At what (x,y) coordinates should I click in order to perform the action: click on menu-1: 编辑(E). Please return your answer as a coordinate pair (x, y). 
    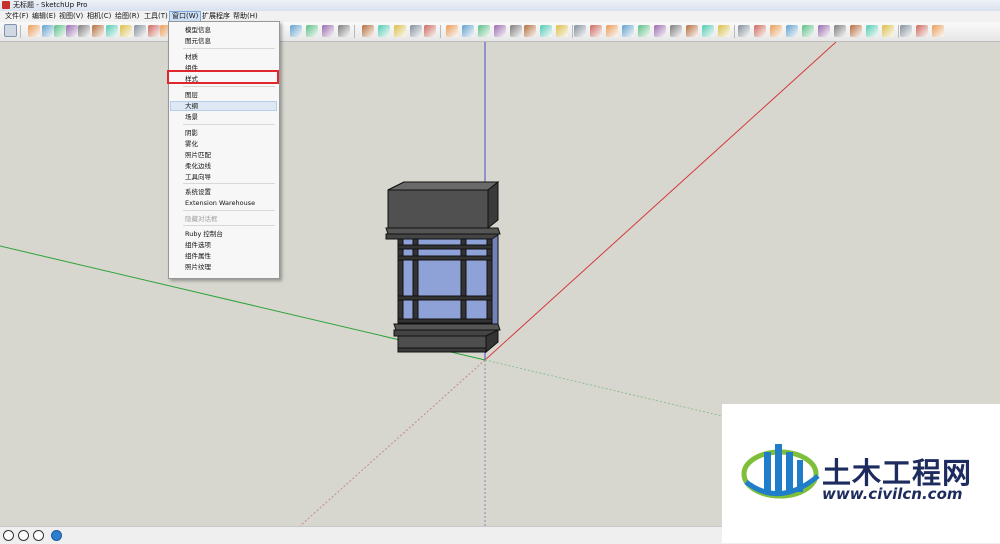
    Looking at the image, I should click on (44, 16).